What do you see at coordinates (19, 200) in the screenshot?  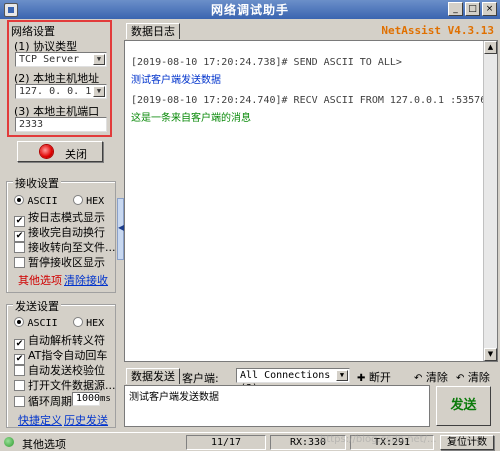 I see `receive-ascii-radio` at bounding box center [19, 200].